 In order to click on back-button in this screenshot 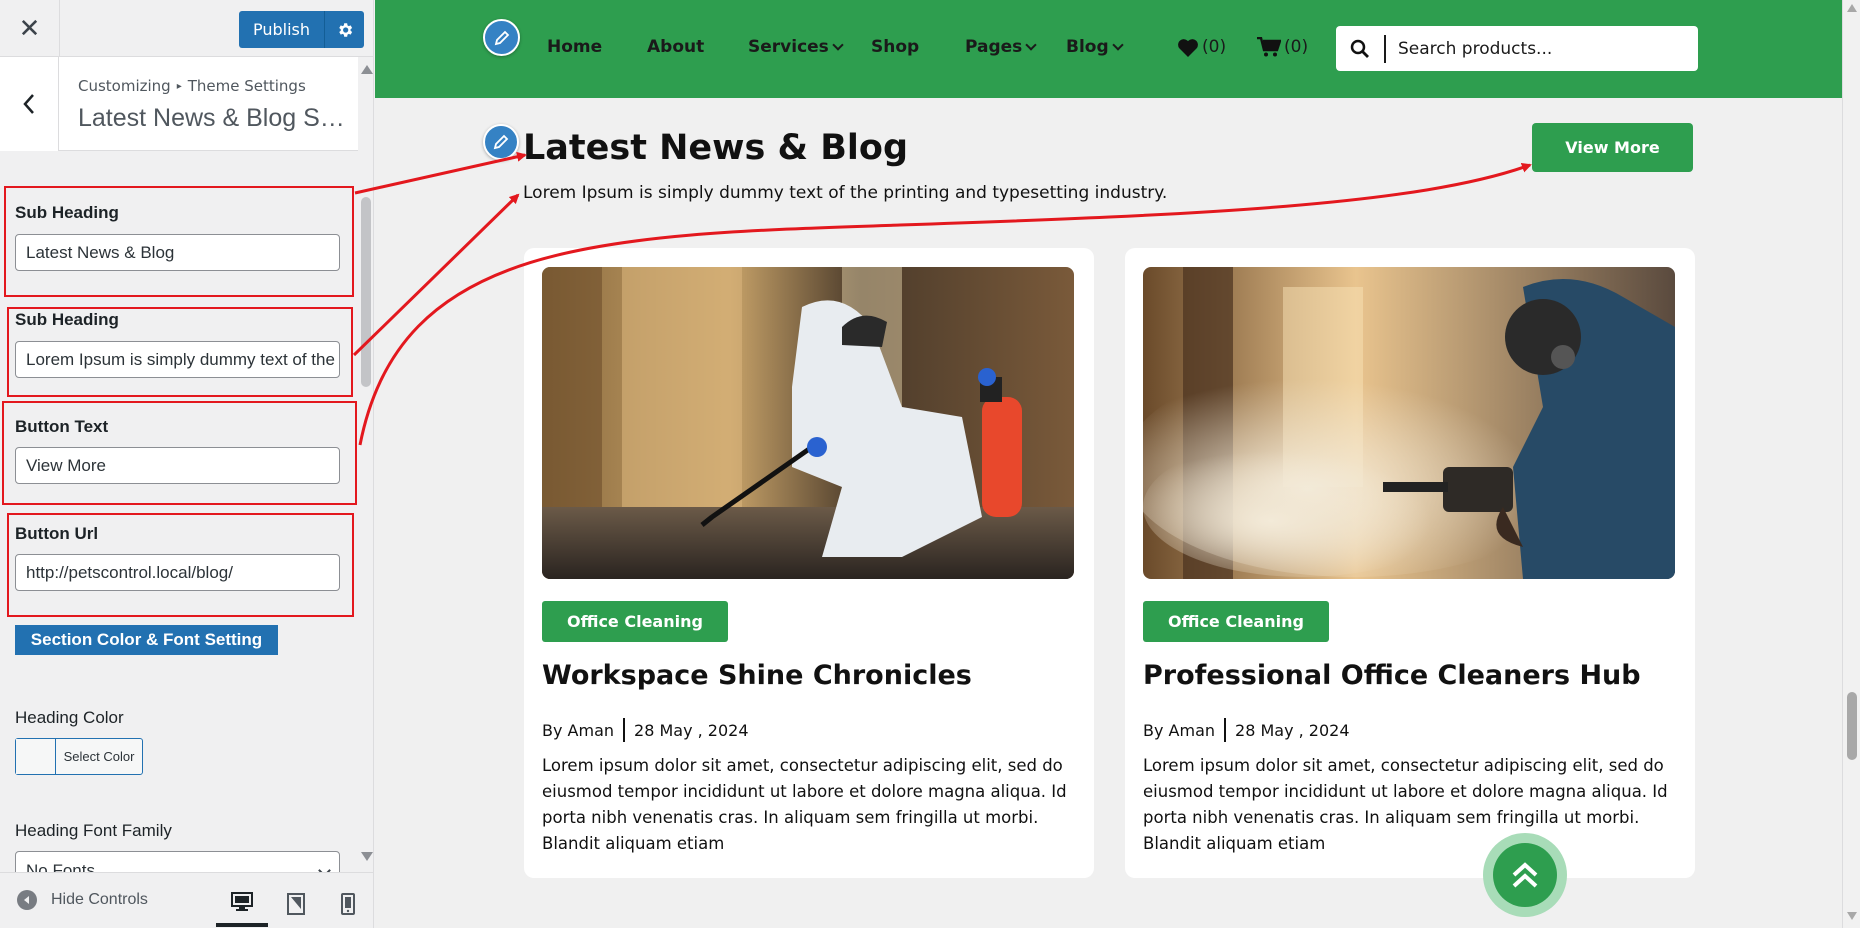, I will do `click(29, 104)`.